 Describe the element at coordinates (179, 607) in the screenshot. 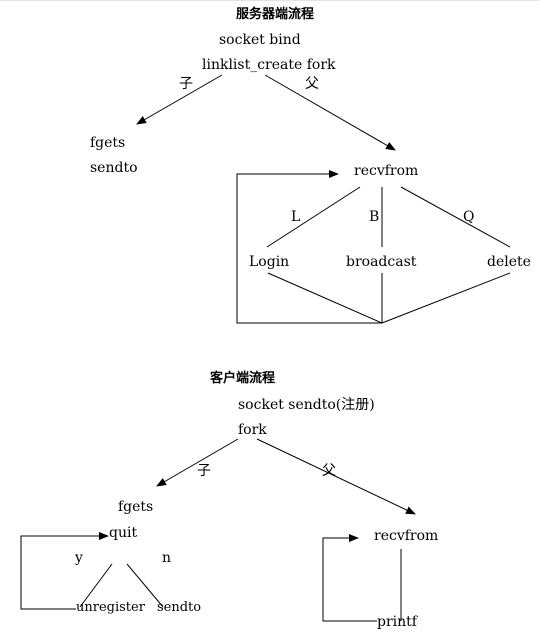

I see `client-sendto: sendto` at that location.